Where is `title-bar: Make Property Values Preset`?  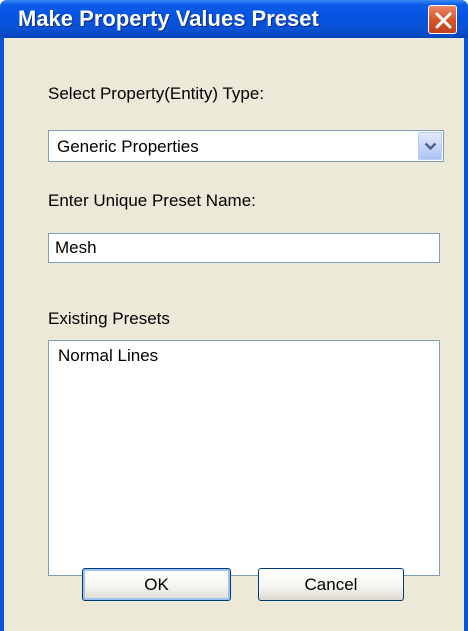
title-bar: Make Property Values Preset is located at coordinates (234, 19).